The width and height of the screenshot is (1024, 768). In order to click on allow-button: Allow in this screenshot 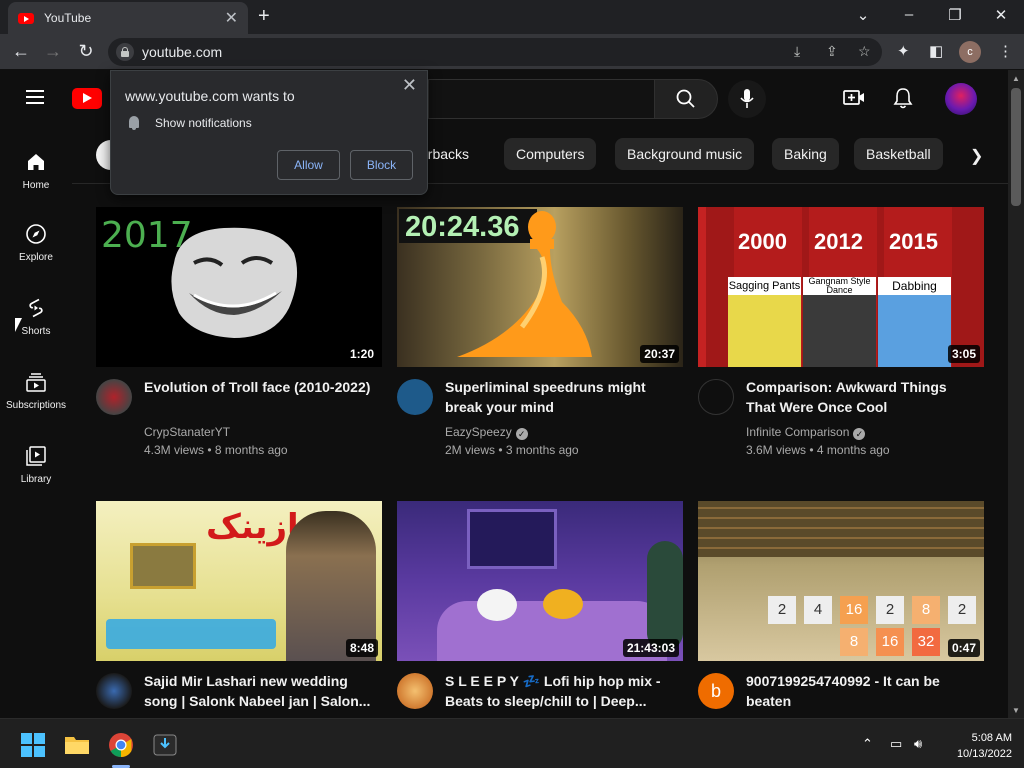, I will do `click(308, 165)`.